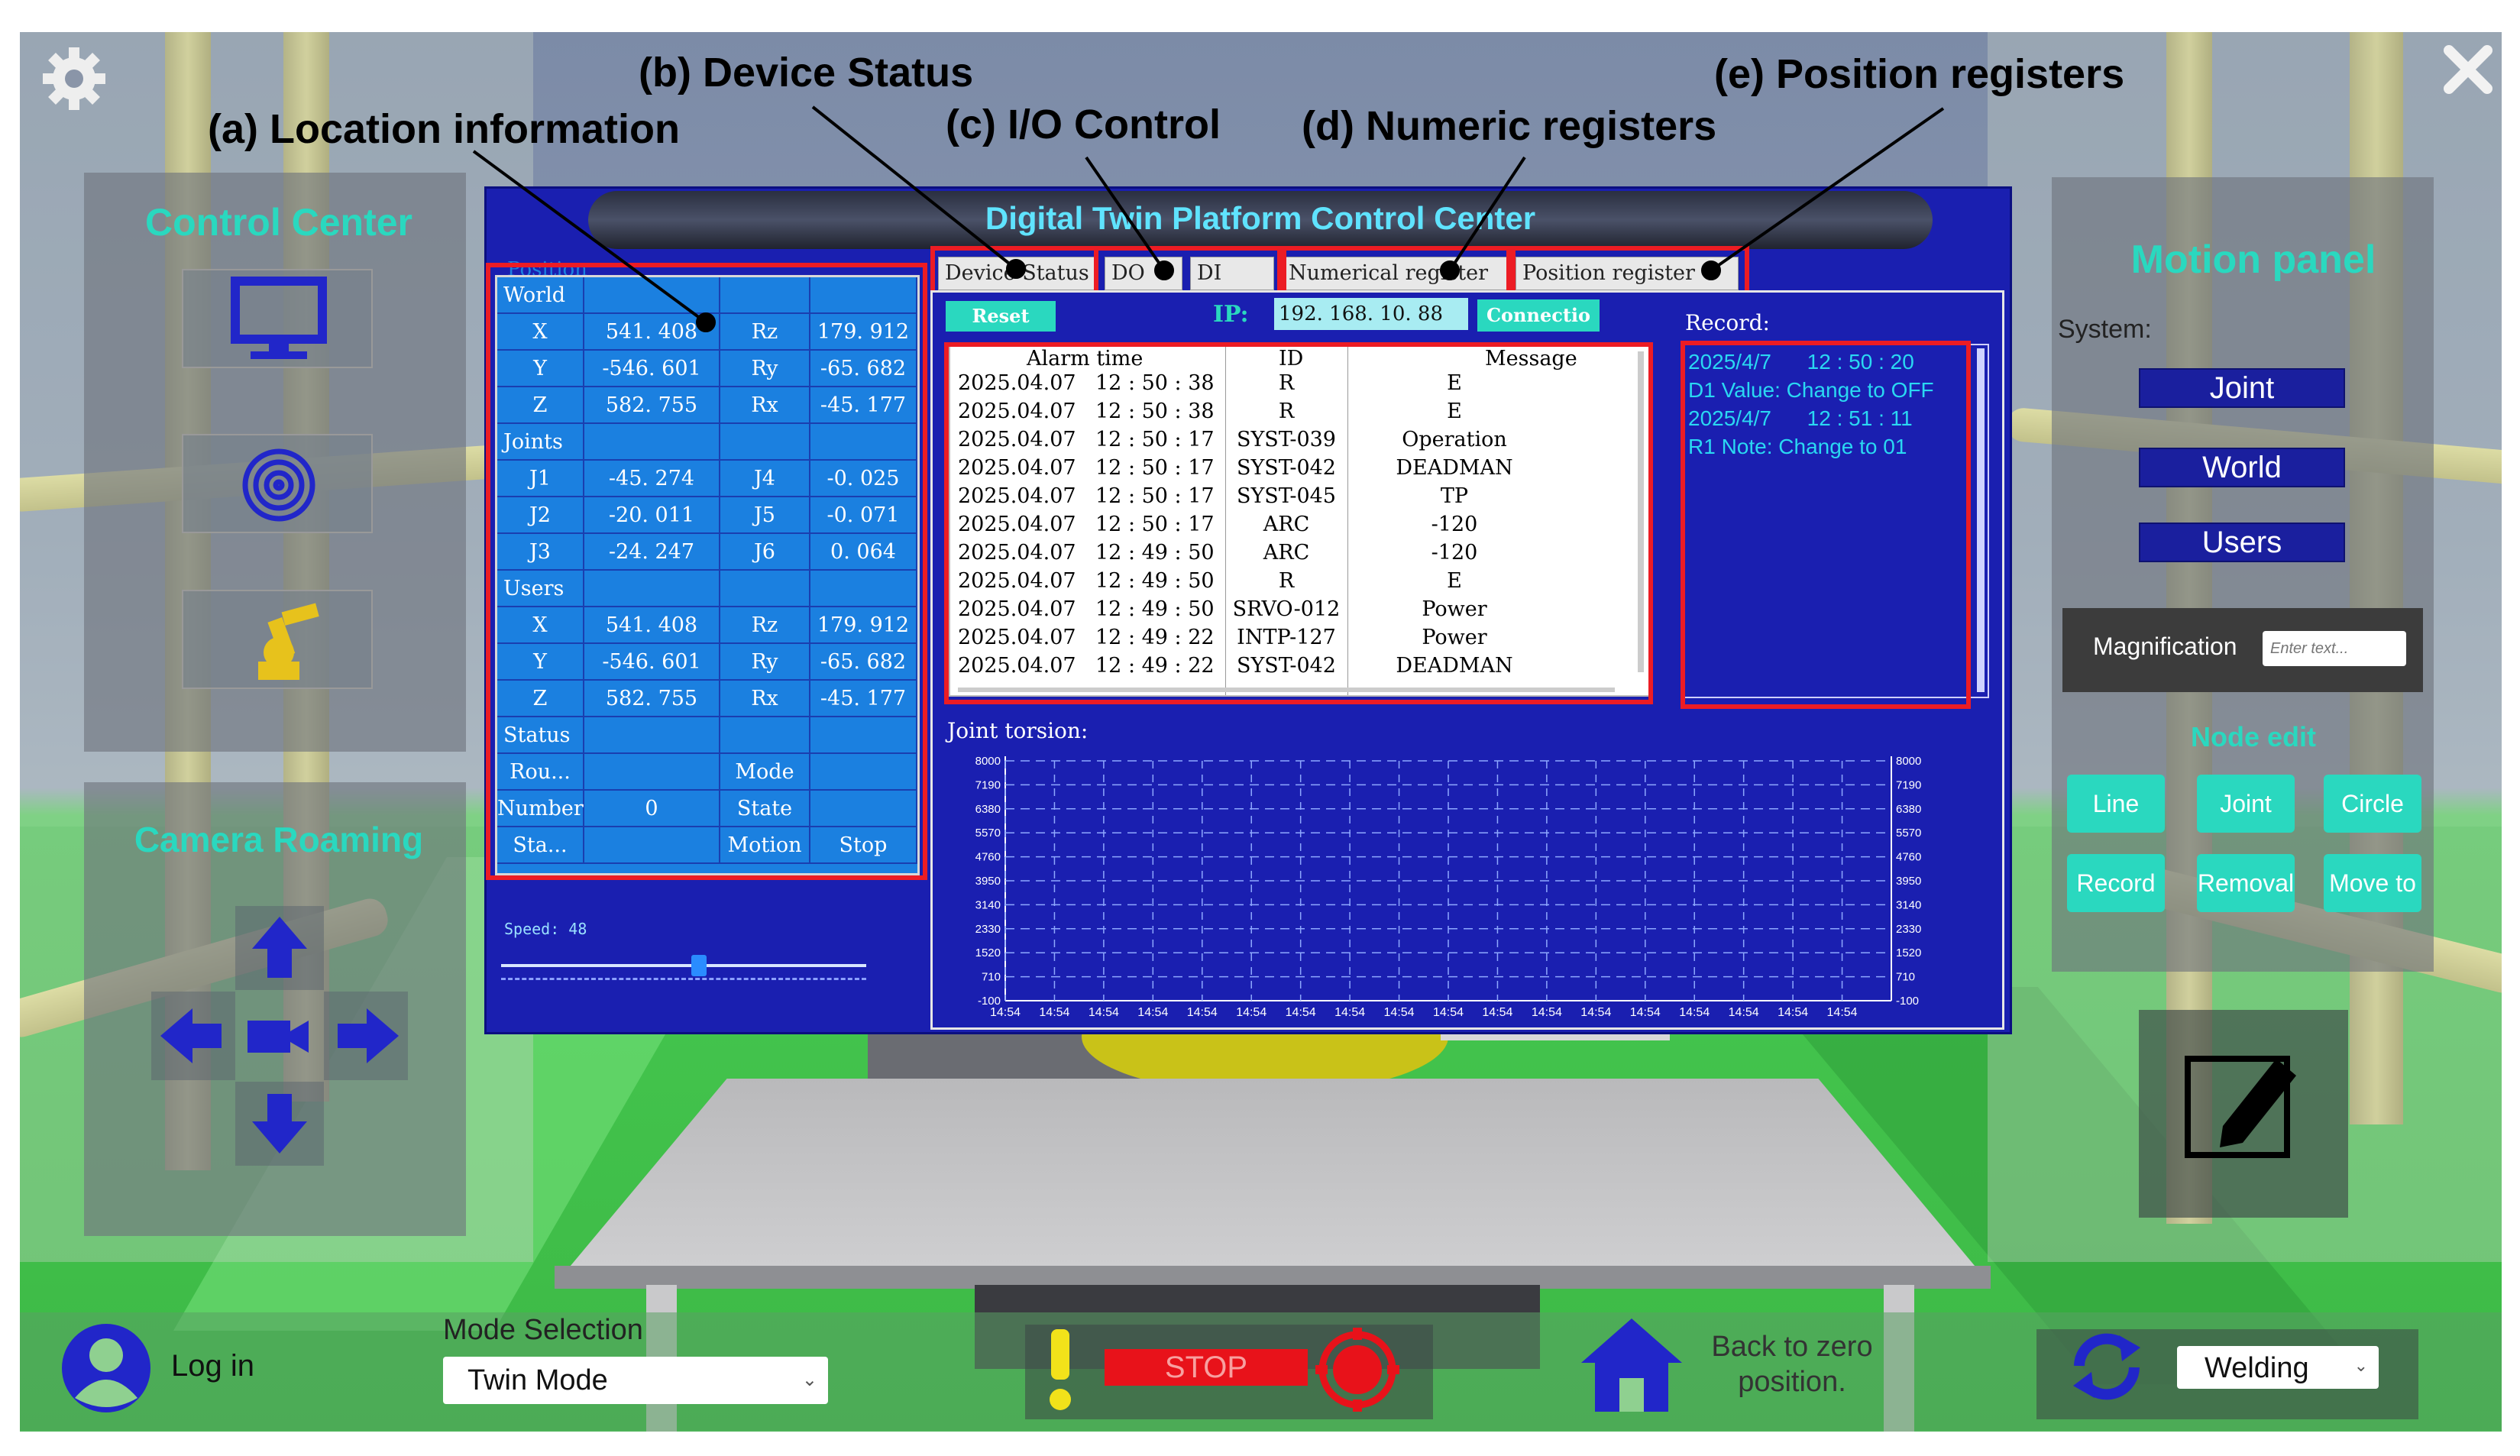  What do you see at coordinates (1299, 523) in the screenshot?
I see `alarm-highlight` at bounding box center [1299, 523].